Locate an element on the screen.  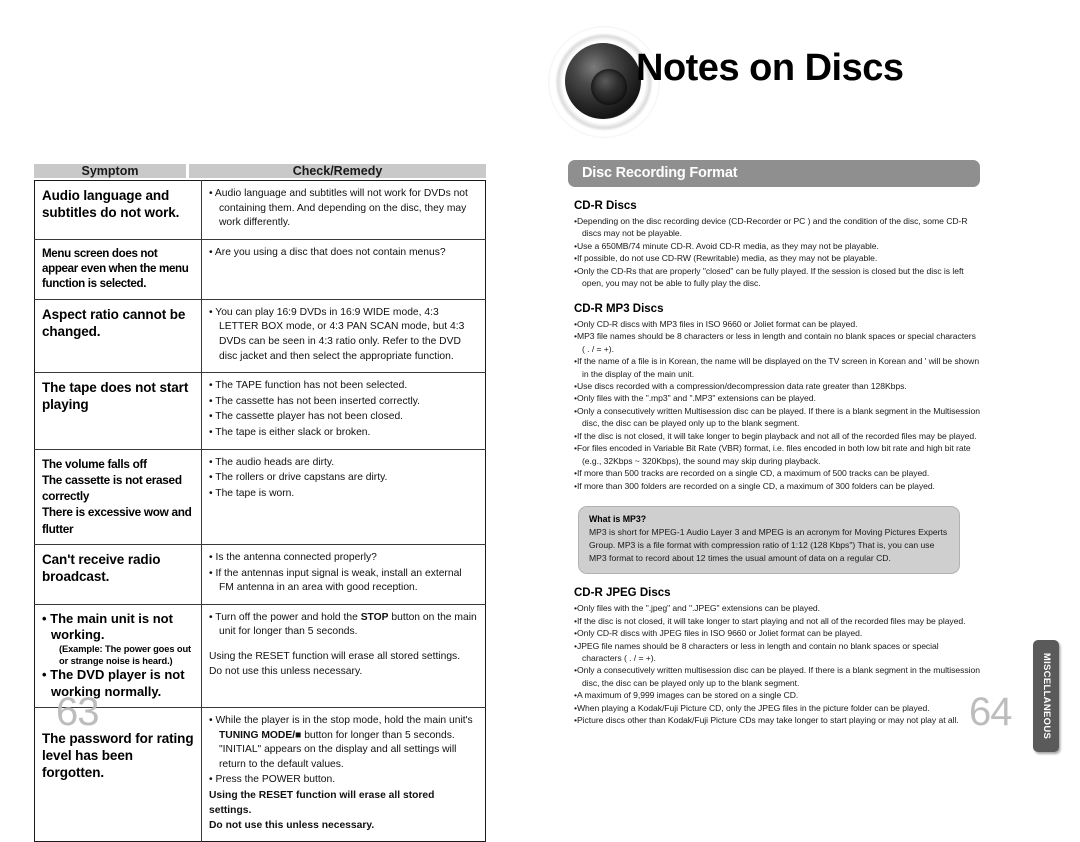
symptom-bullet-main: The main unit is not working. is located at coordinates (111, 626).